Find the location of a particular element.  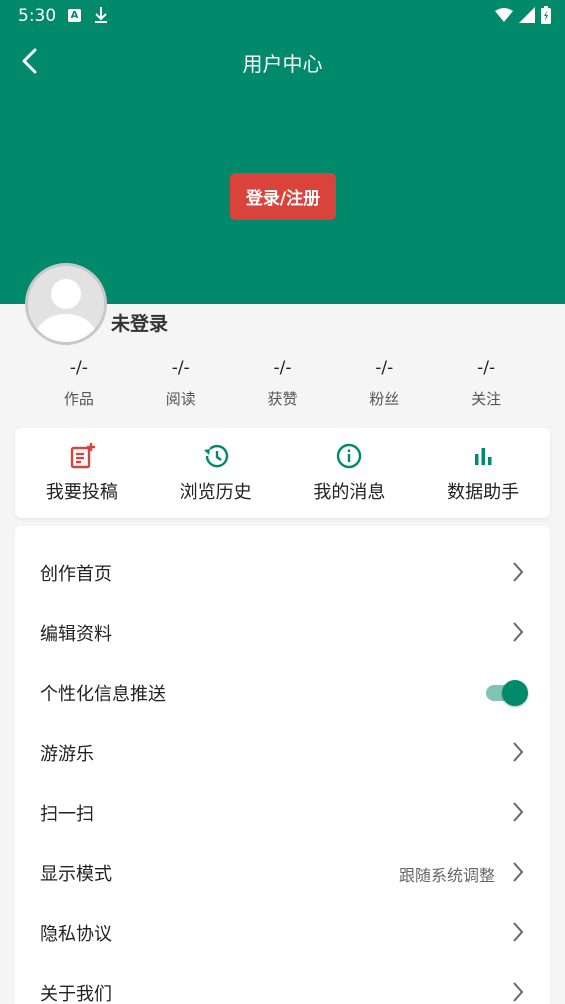

quick-label: 我要投稿 is located at coordinates (81, 492).